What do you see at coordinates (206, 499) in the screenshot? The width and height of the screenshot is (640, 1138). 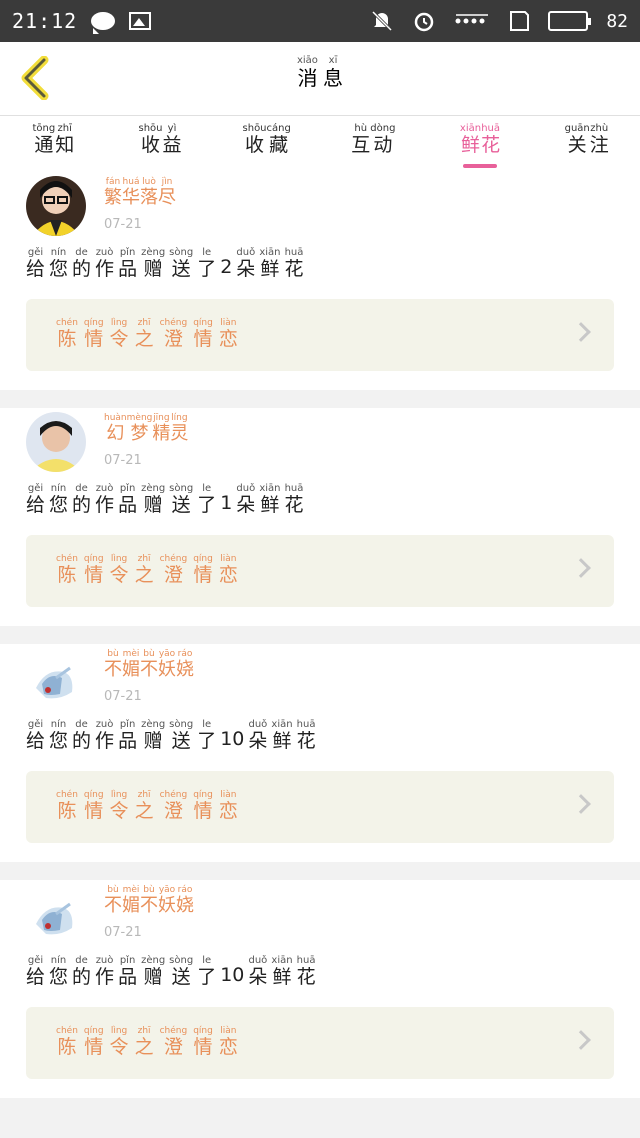 I see `ruby-char: le 了` at bounding box center [206, 499].